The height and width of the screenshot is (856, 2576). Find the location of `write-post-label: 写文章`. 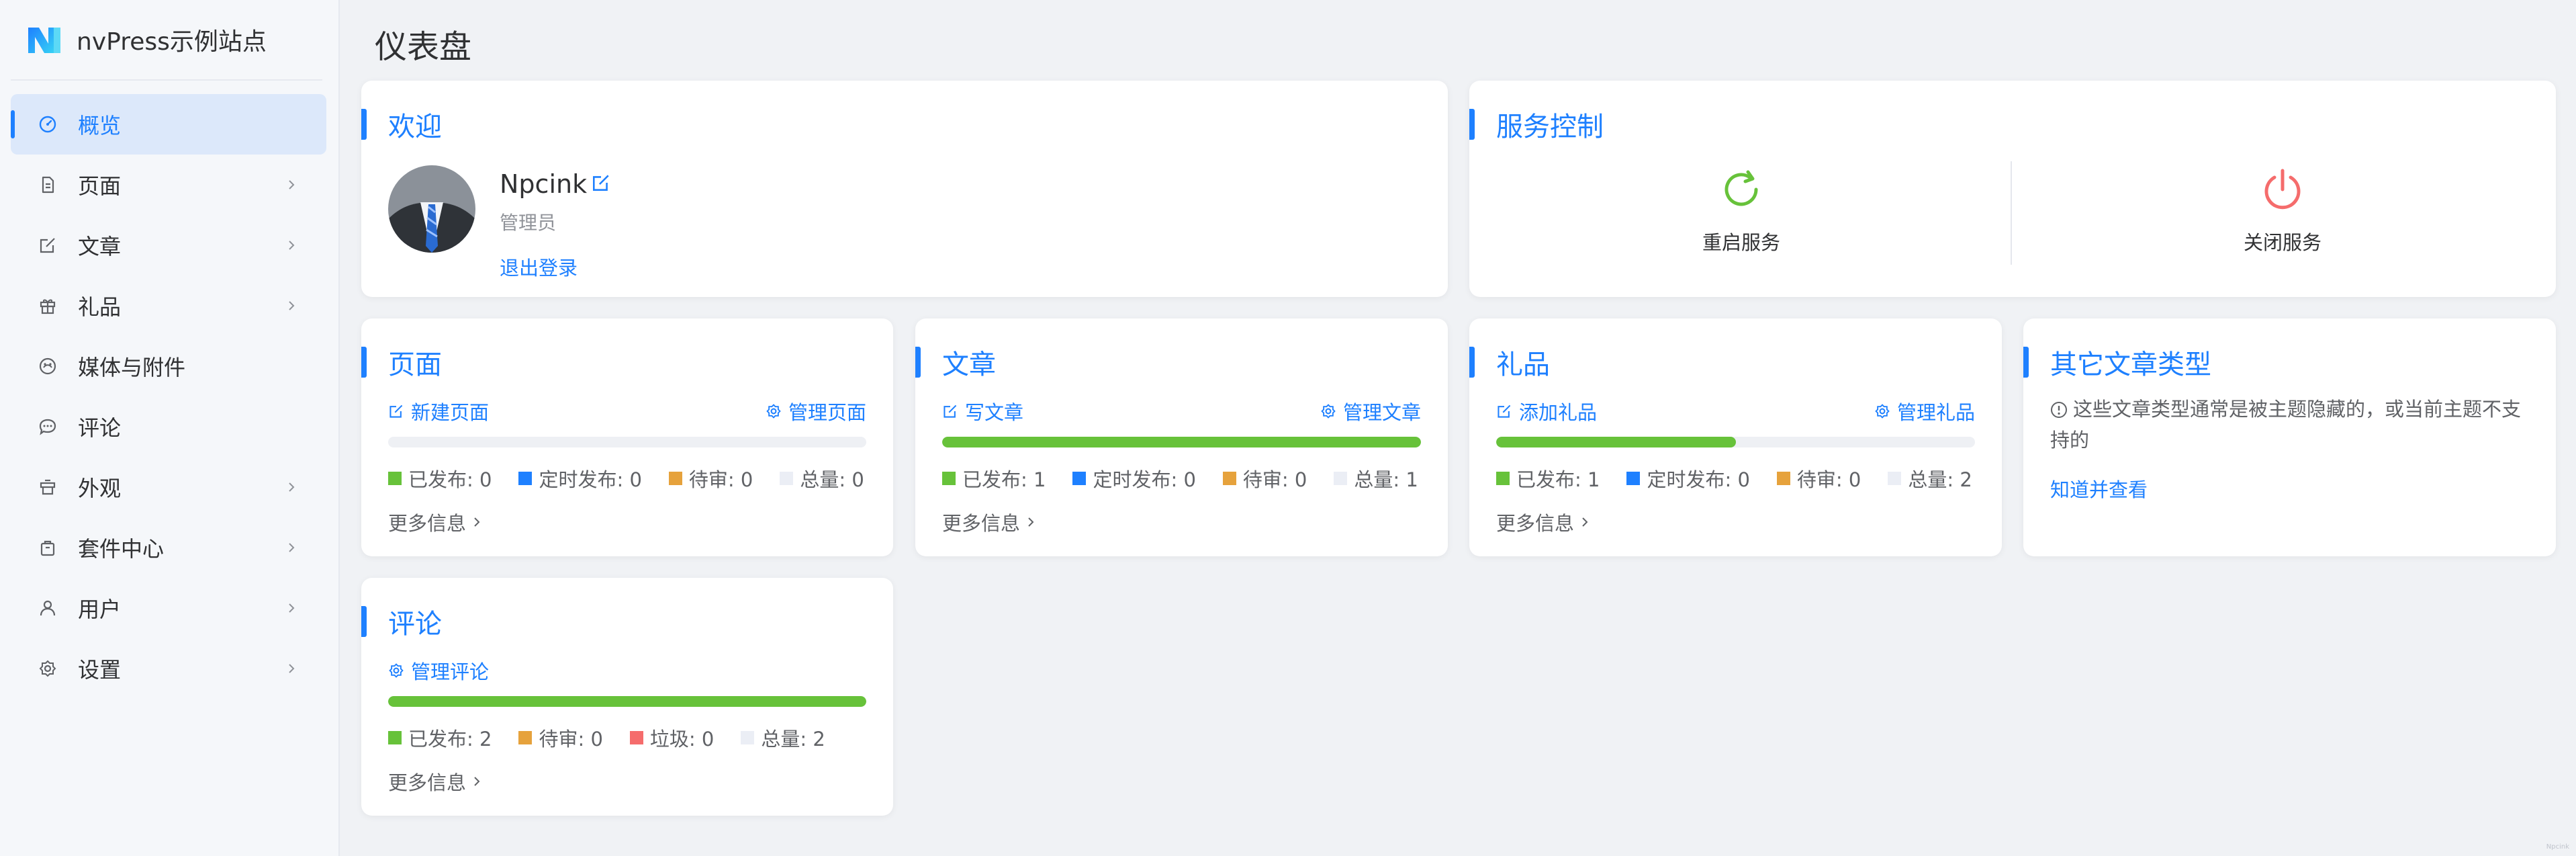

write-post-label: 写文章 is located at coordinates (994, 412).